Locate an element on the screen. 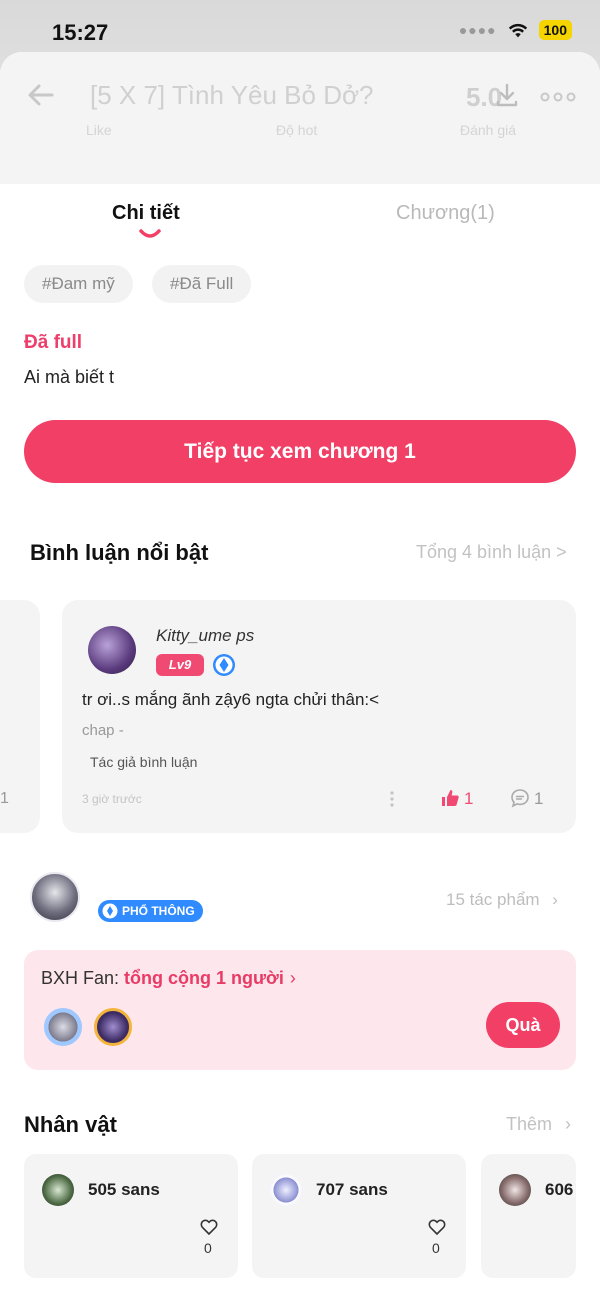 The image size is (600, 1299). previous-comment-count: 1 is located at coordinates (4, 798).